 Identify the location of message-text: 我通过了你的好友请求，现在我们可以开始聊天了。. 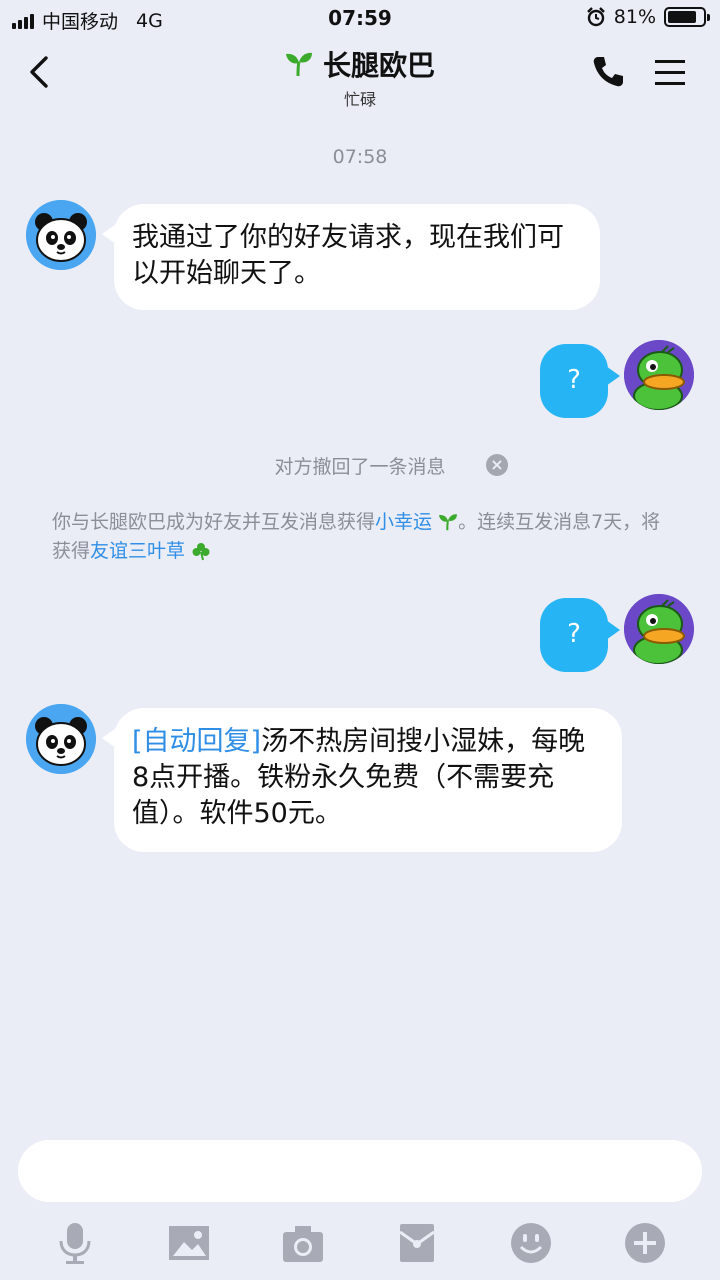
(348, 255).